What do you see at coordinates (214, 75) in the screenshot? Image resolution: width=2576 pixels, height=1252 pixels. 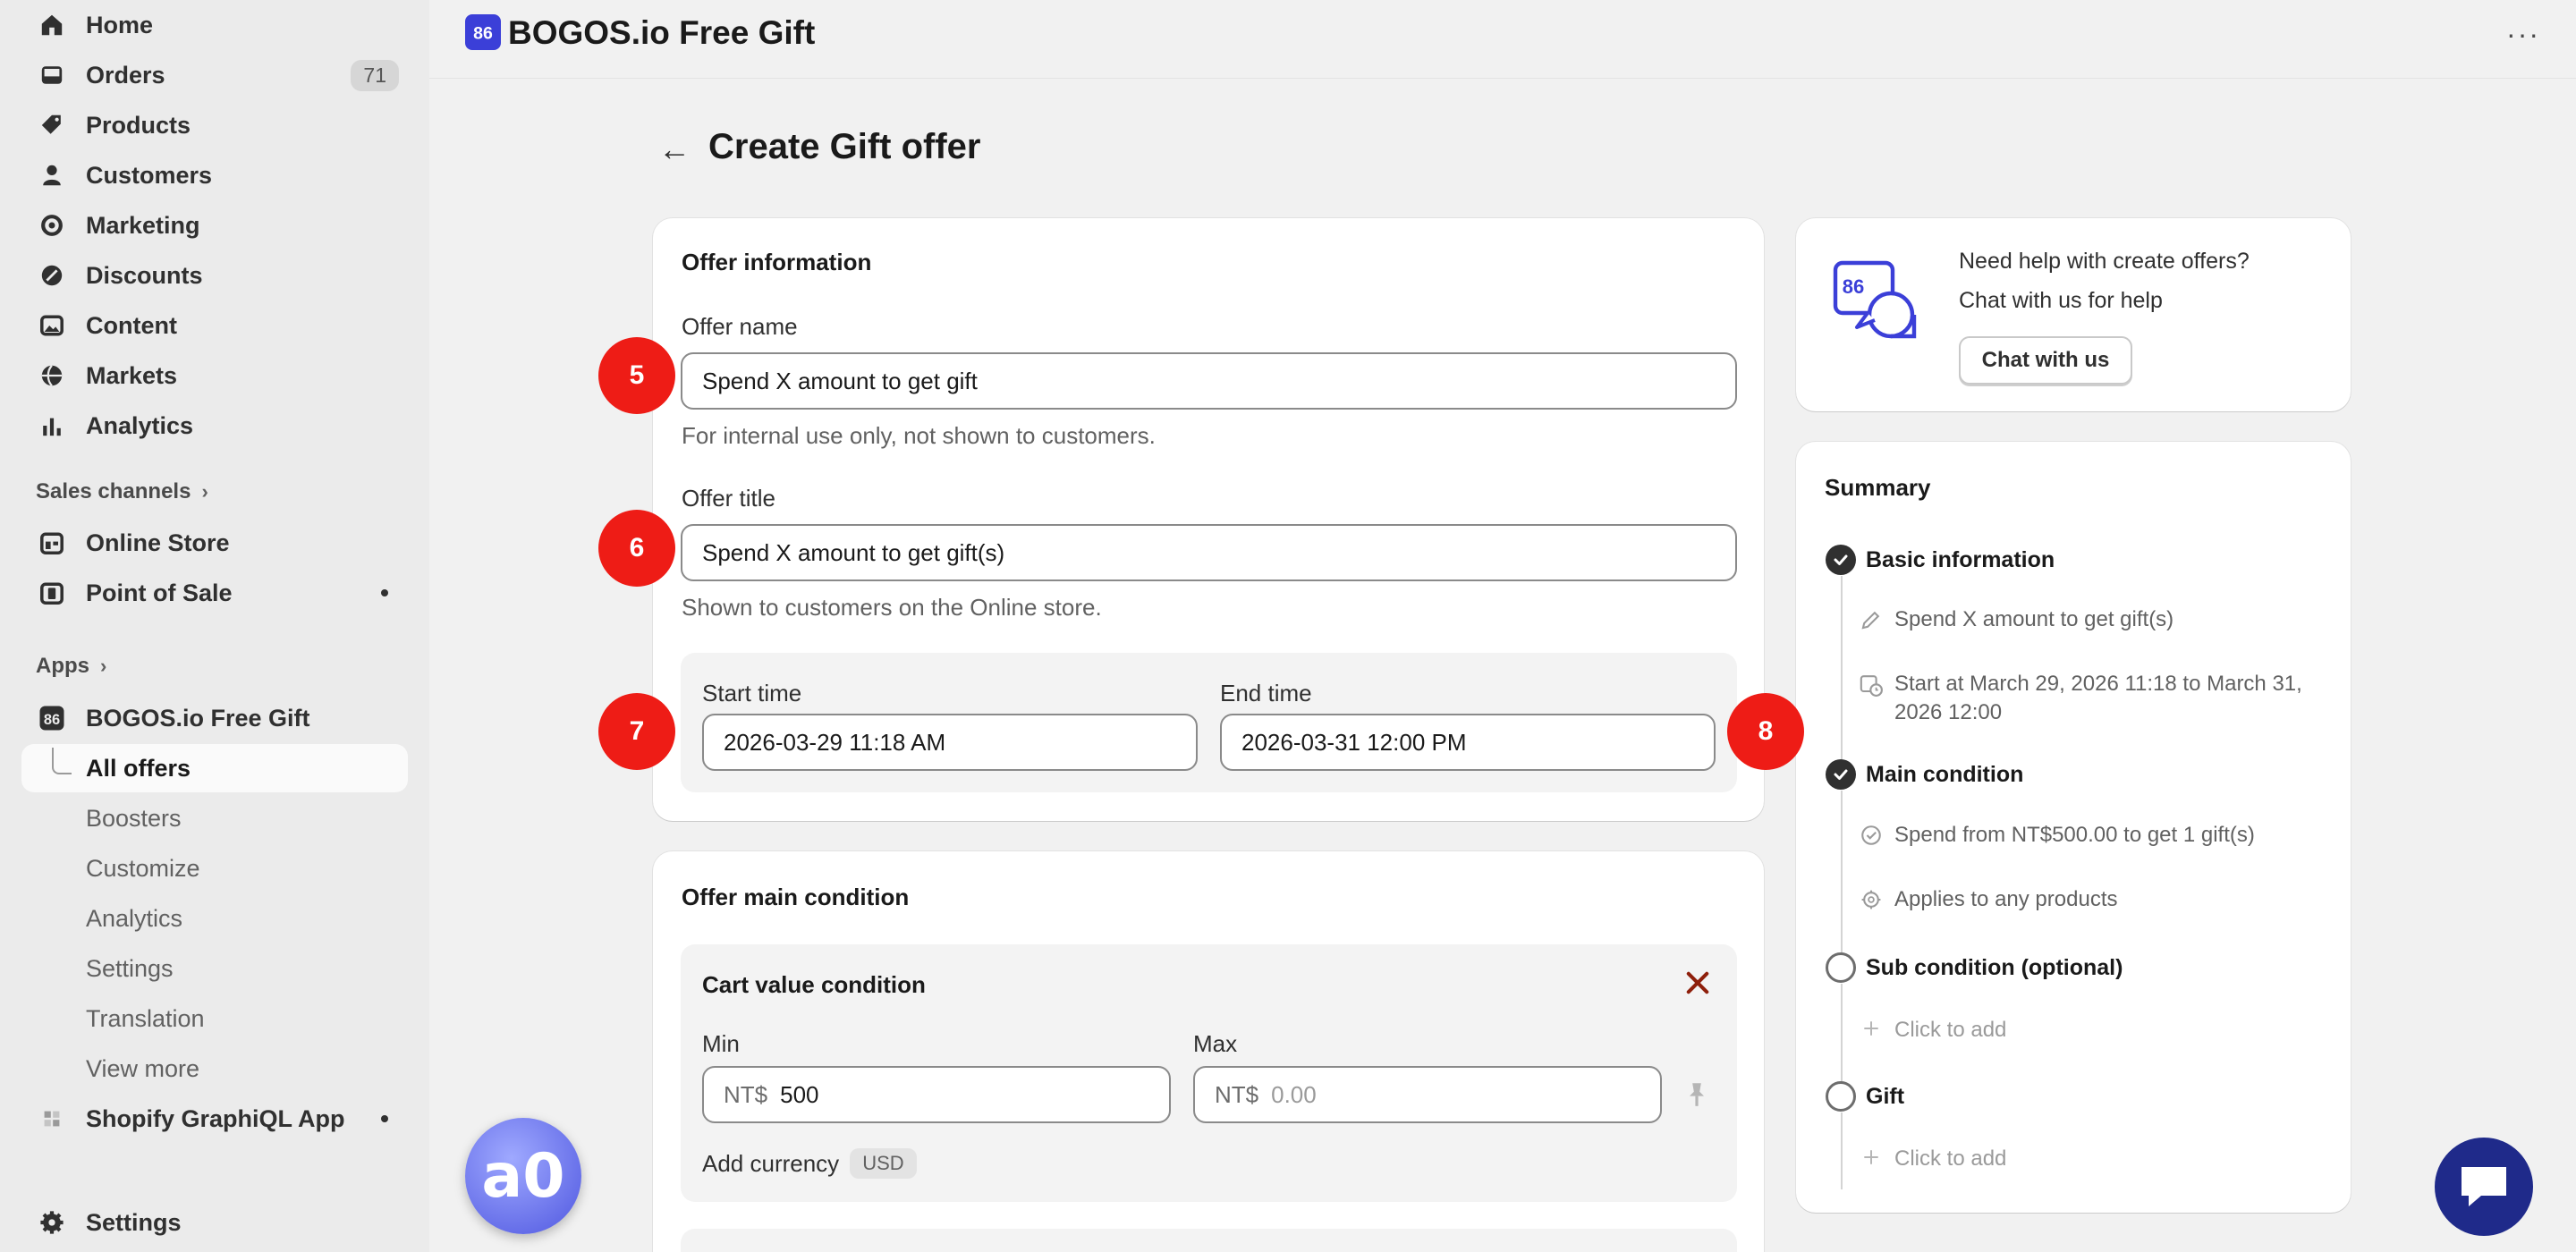 I see `nav-orders: Orders 71` at bounding box center [214, 75].